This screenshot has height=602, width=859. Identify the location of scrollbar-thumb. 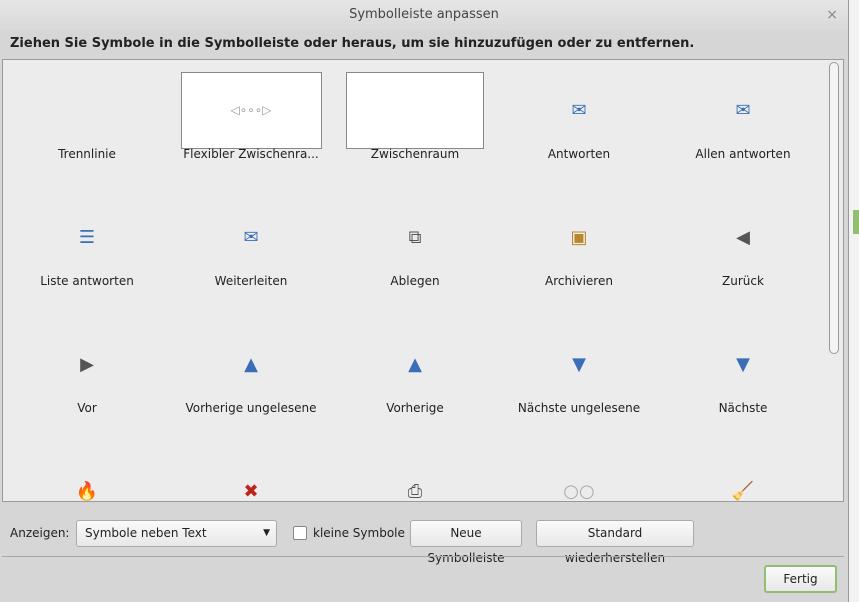
(834, 208).